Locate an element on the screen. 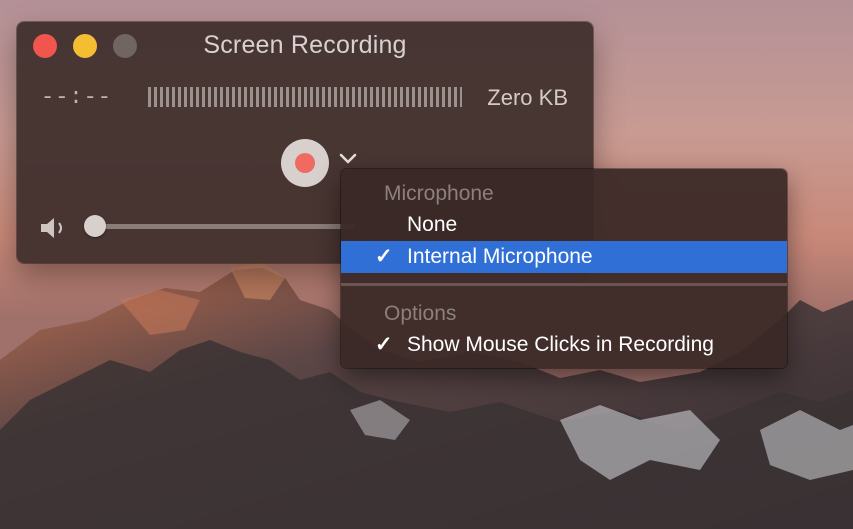  menu-item-show-mouse-clicks: ✓ Show Mouse Clicks in Recording is located at coordinates (564, 345).